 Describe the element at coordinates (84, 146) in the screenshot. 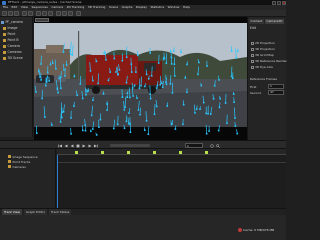

I see `play-icon` at that location.